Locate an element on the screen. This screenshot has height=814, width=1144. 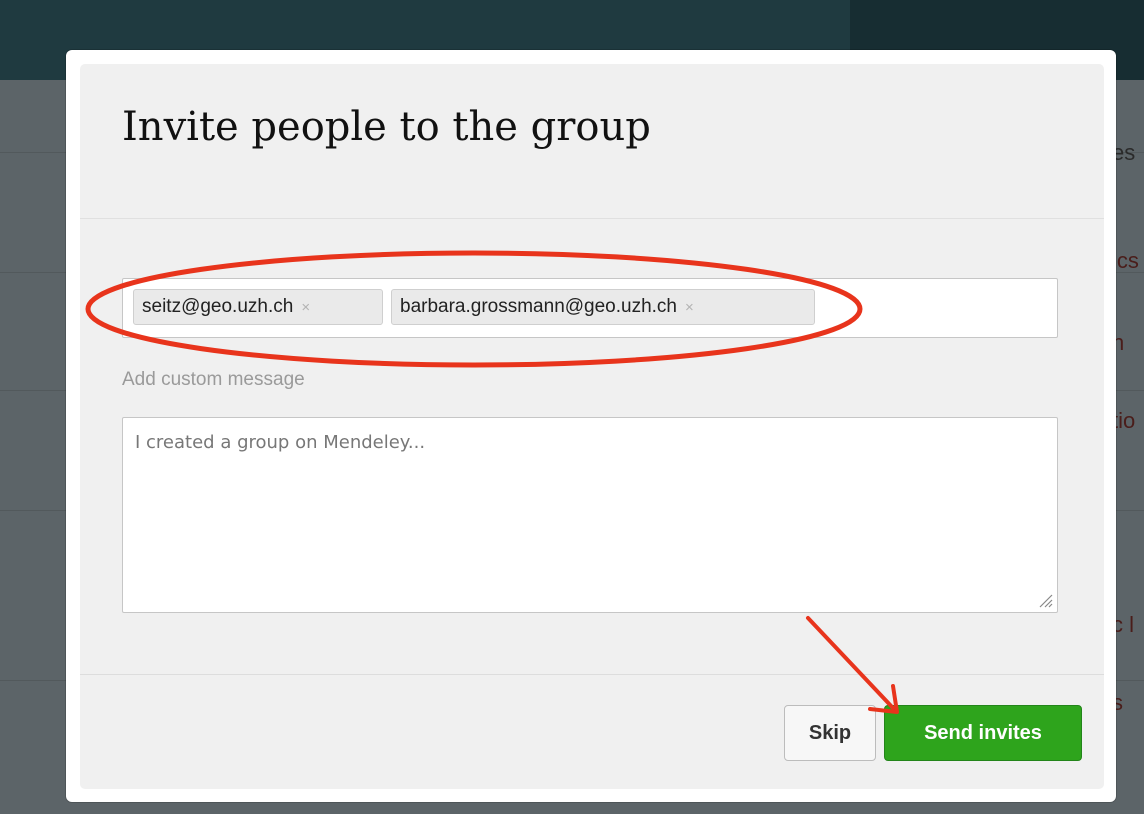
recipient-email: seitz@geo.uzh.ch is located at coordinates (218, 306).